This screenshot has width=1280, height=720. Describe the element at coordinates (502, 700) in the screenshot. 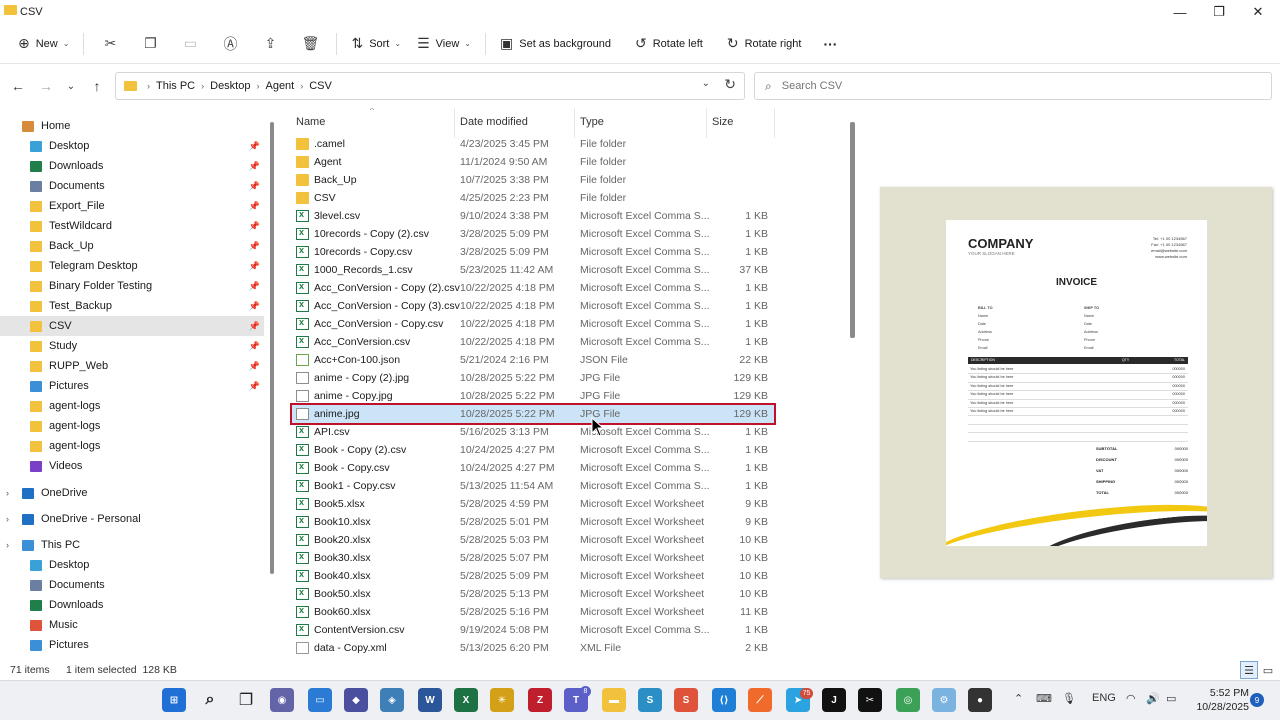

I see `app-icon: ✳` at that location.